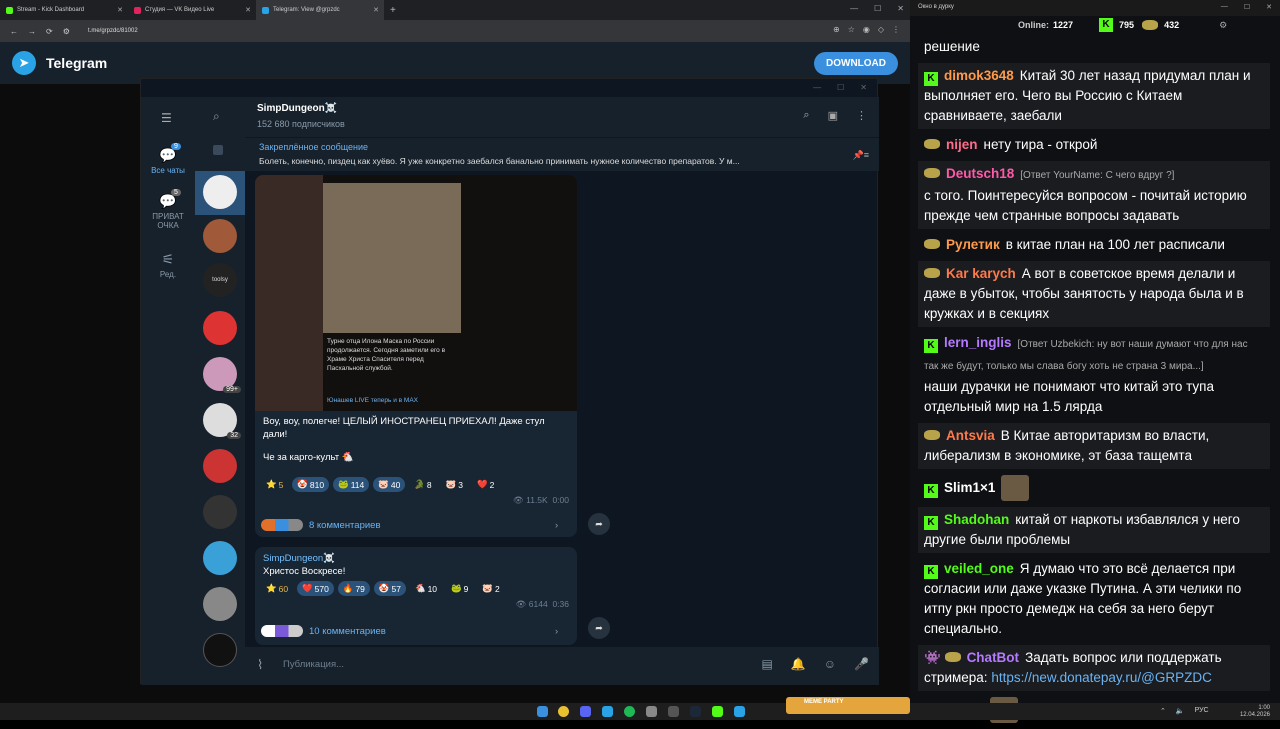 This screenshot has width=1280, height=729. I want to click on chat-username: Kar karych, so click(981, 273).